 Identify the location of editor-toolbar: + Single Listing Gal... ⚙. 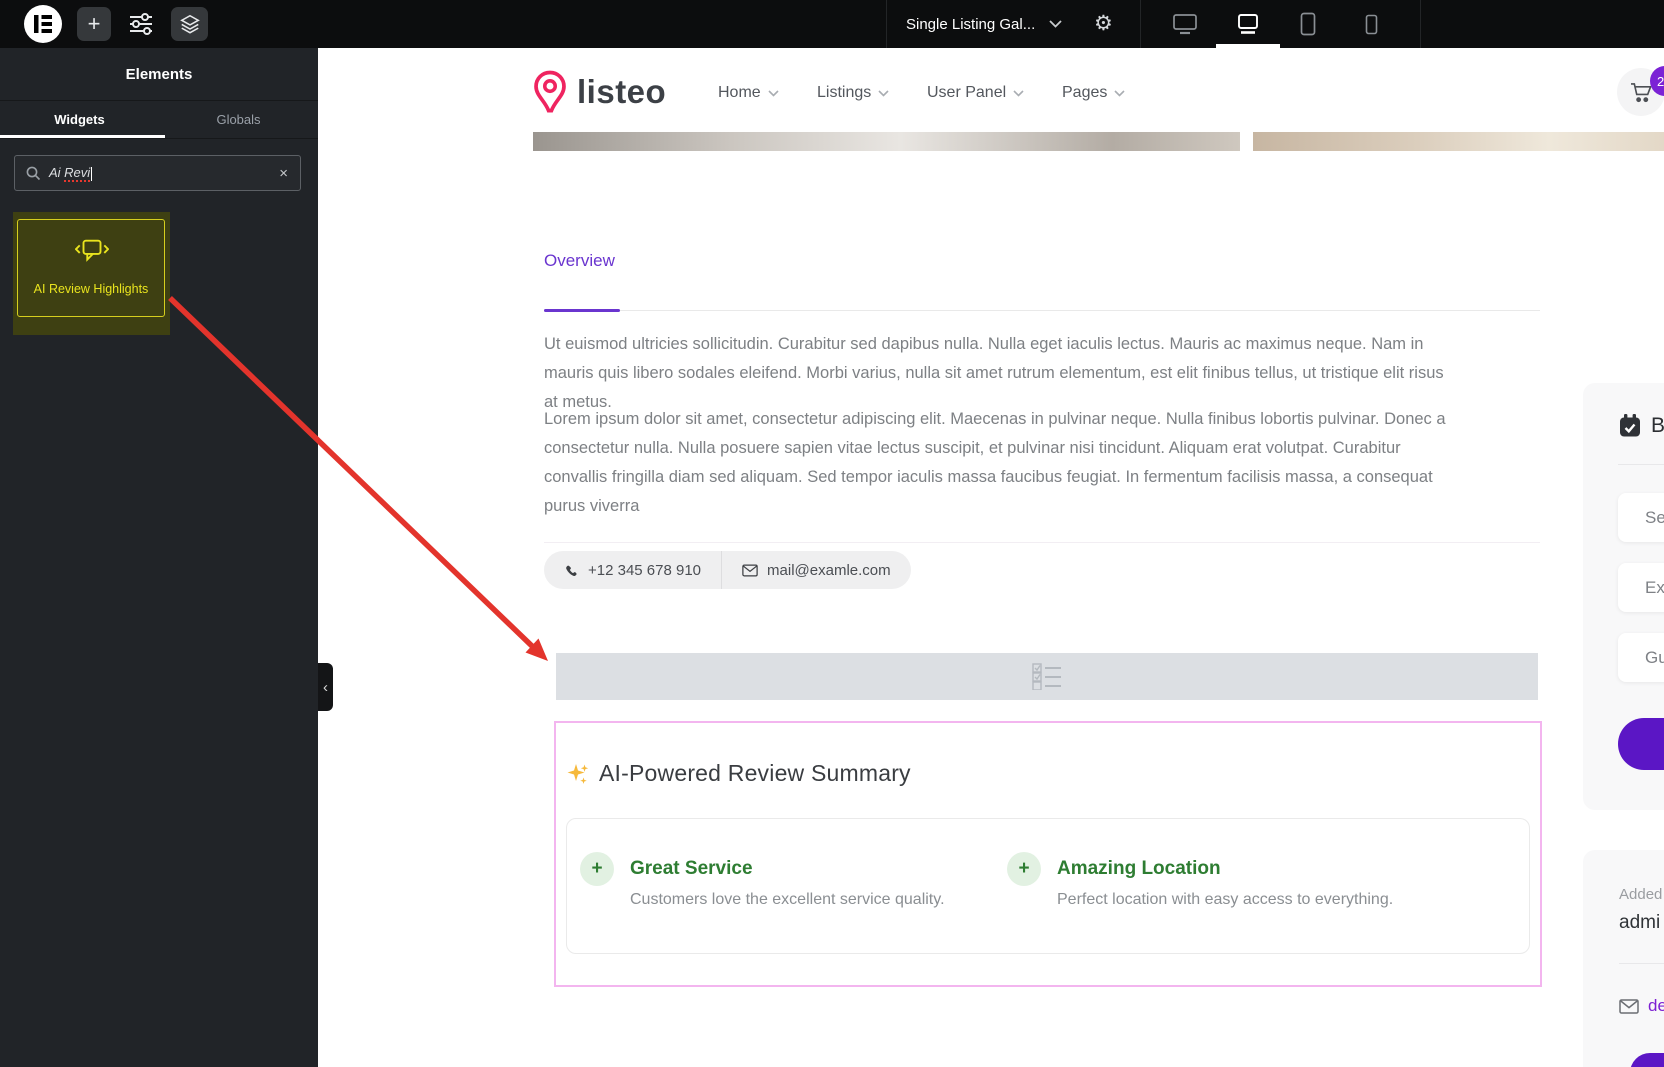
(832, 24).